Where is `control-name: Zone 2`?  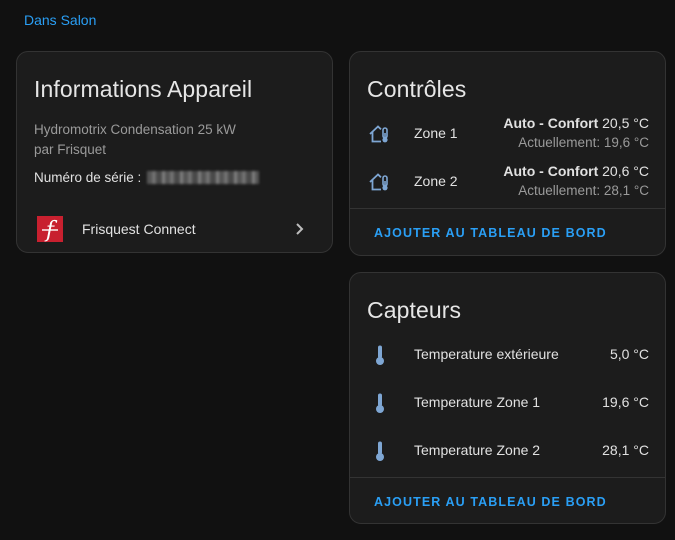
control-name: Zone 2 is located at coordinates (436, 181).